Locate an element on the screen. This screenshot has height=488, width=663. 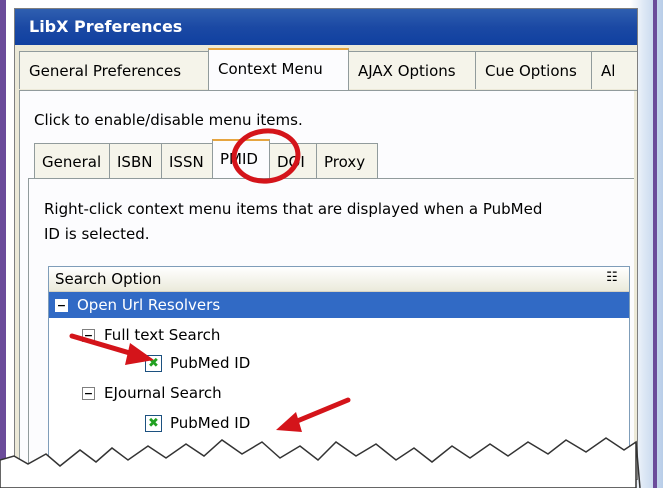
tree-row-ejournal-search: − EJournal Search is located at coordinates (339, 393).